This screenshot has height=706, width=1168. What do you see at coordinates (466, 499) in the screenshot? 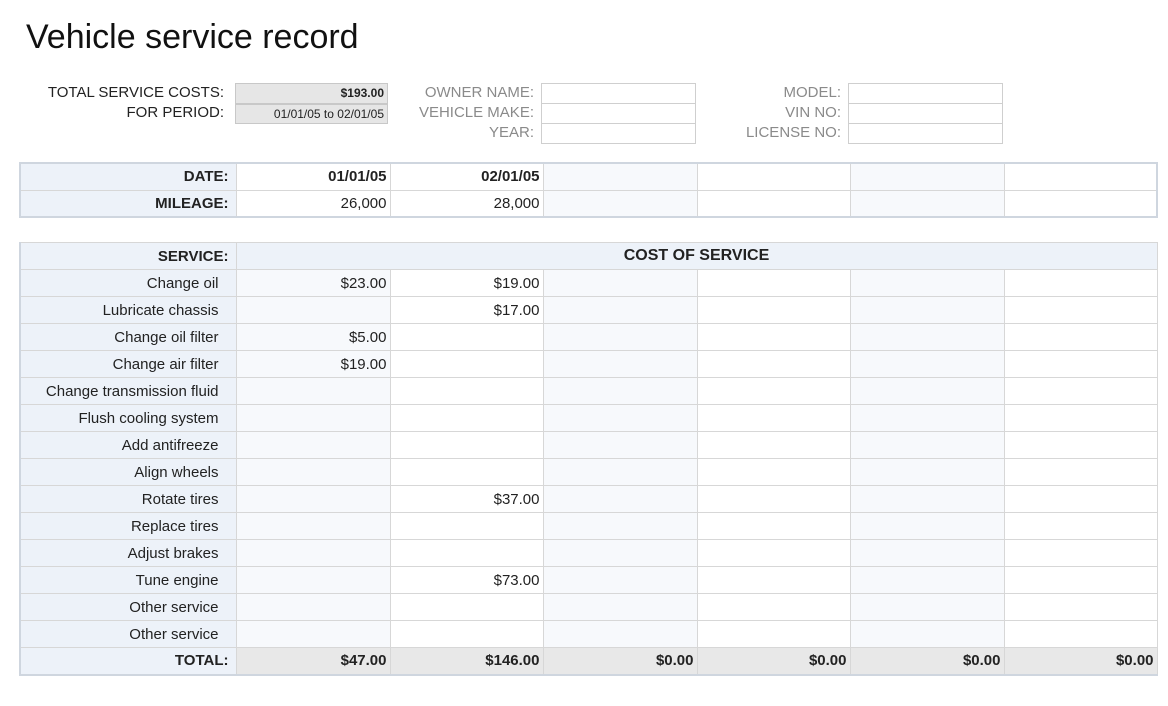
I see `cost-cell: $37.00` at bounding box center [466, 499].